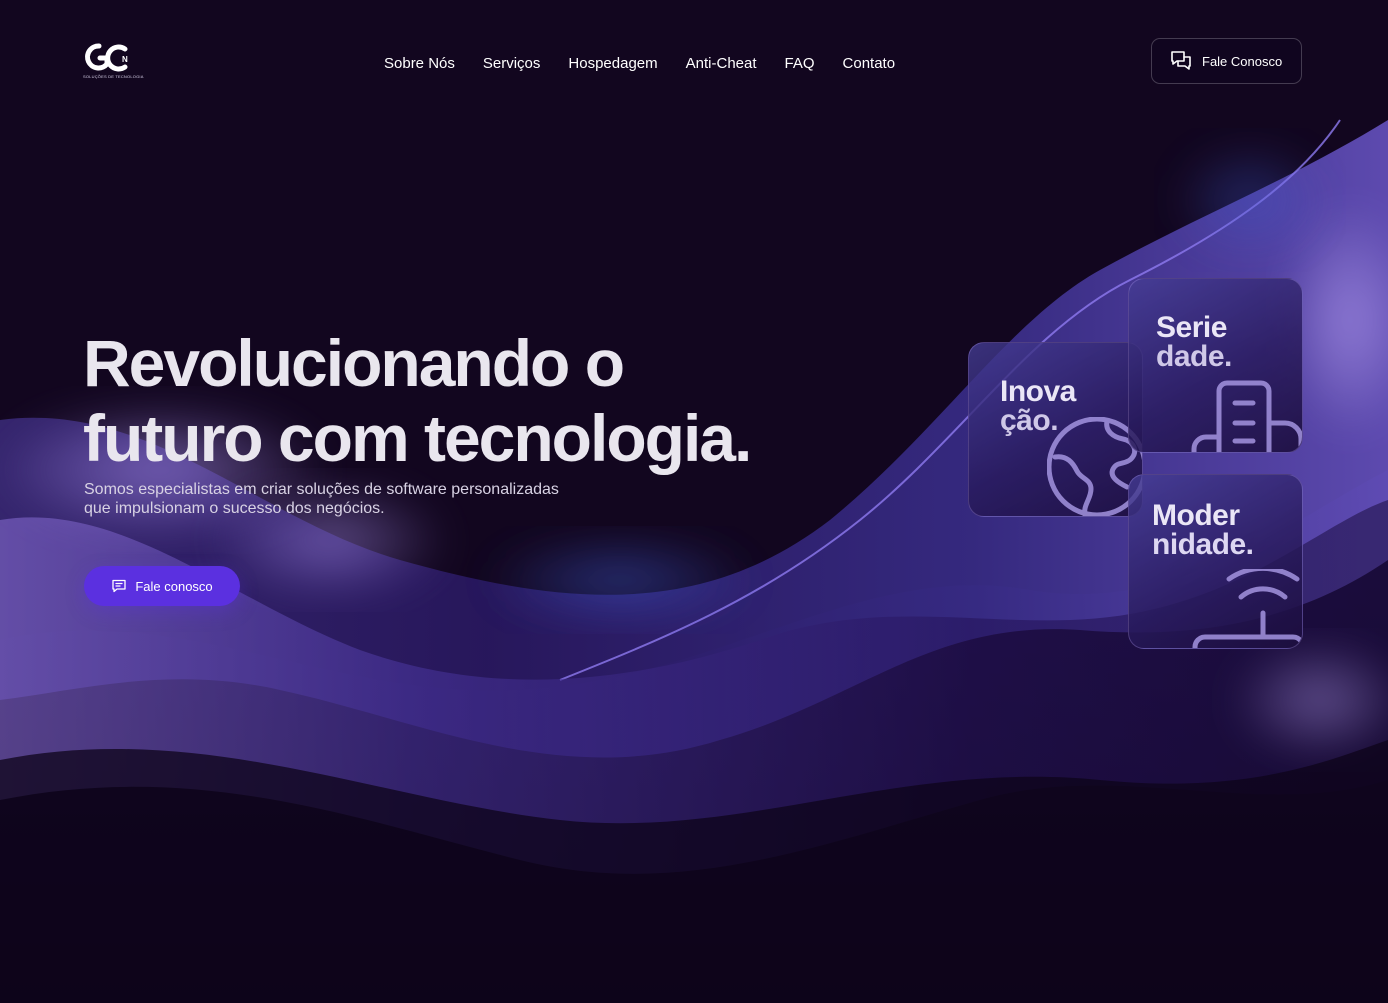 The width and height of the screenshot is (1388, 1003). Describe the element at coordinates (419, 63) in the screenshot. I see `nav-item-sobre-nos: Sobre Nós` at that location.